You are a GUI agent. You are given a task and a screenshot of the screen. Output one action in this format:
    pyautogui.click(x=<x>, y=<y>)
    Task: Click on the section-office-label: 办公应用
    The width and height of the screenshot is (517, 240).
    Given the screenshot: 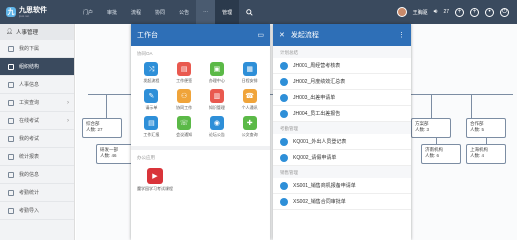 What is the action you would take?
    pyautogui.click(x=146, y=157)
    